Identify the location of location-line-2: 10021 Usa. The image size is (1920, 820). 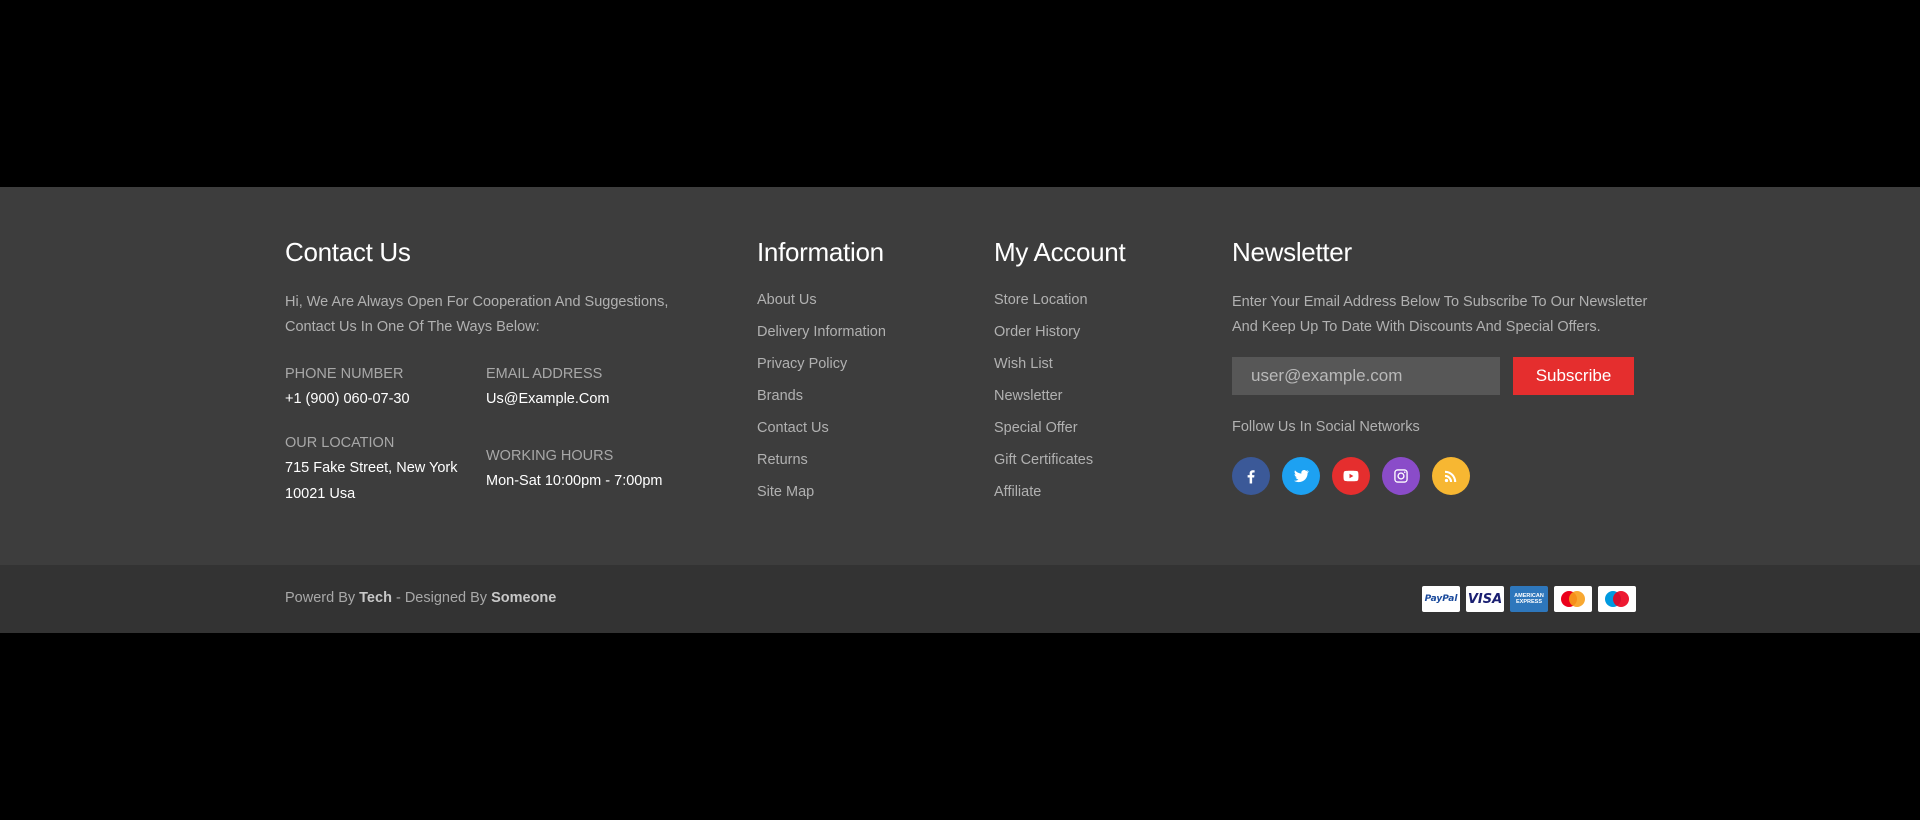
(320, 494).